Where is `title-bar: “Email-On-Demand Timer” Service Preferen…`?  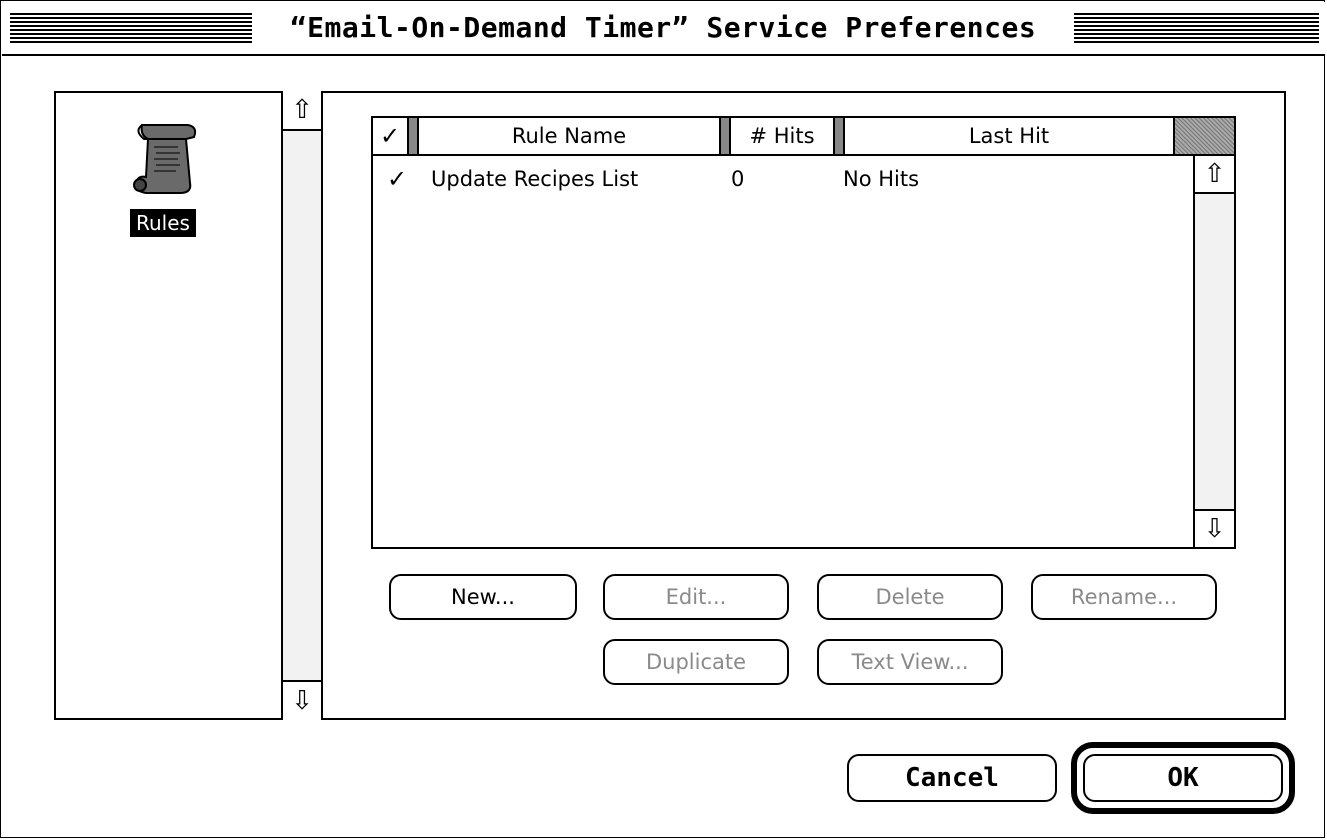
title-bar: “Email-On-Demand Timer” Service Preferen… is located at coordinates (663, 29).